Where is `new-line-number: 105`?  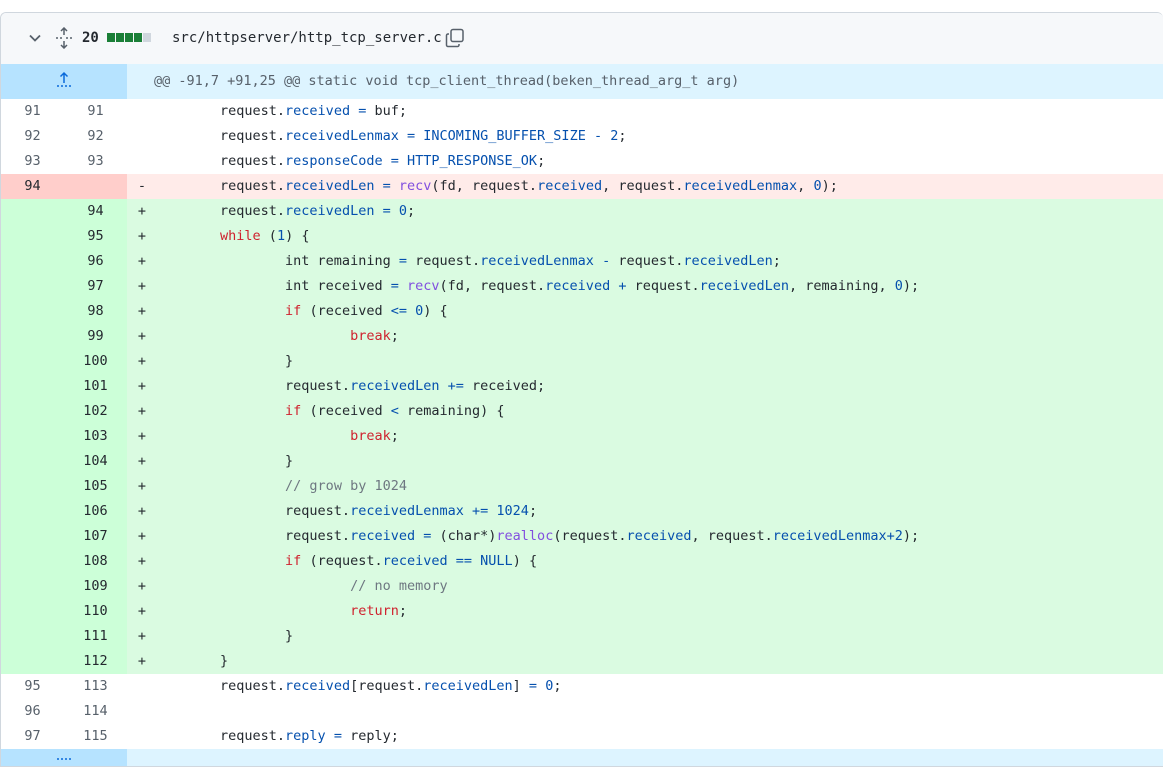
new-line-number: 105 is located at coordinates (95, 486).